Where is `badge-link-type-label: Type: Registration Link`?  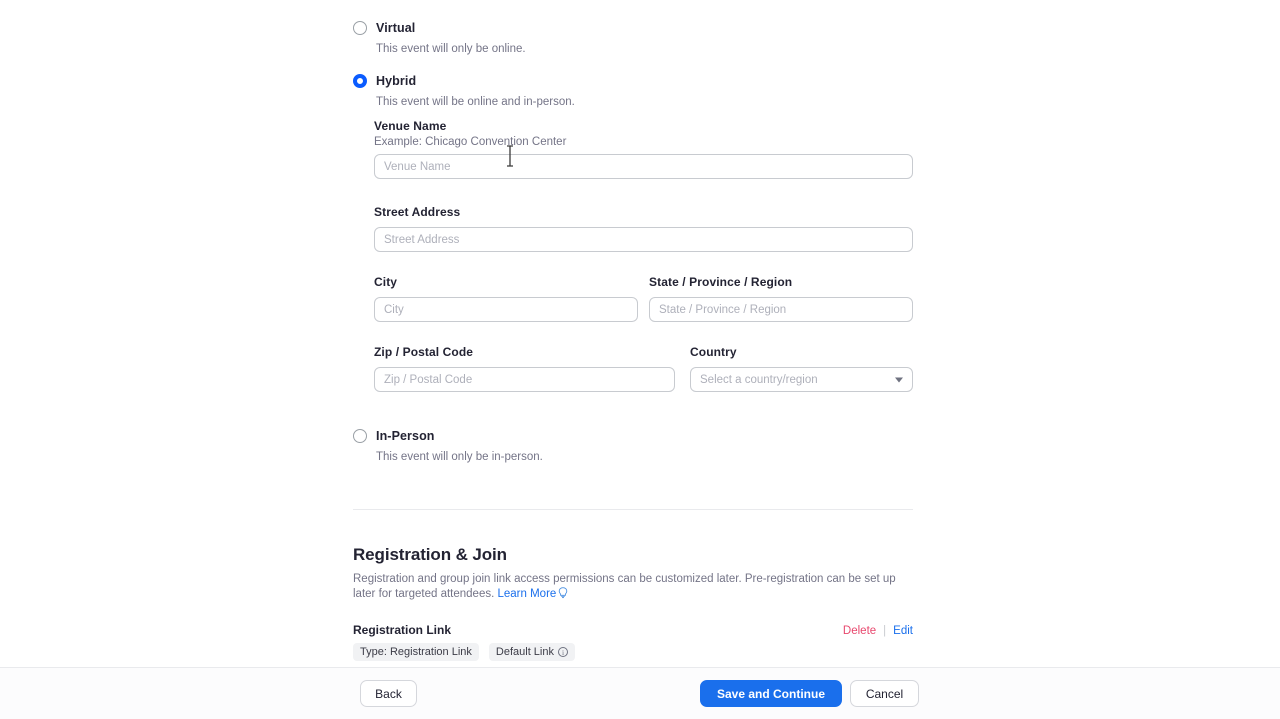
badge-link-type-label: Type: Registration Link is located at coordinates (416, 652).